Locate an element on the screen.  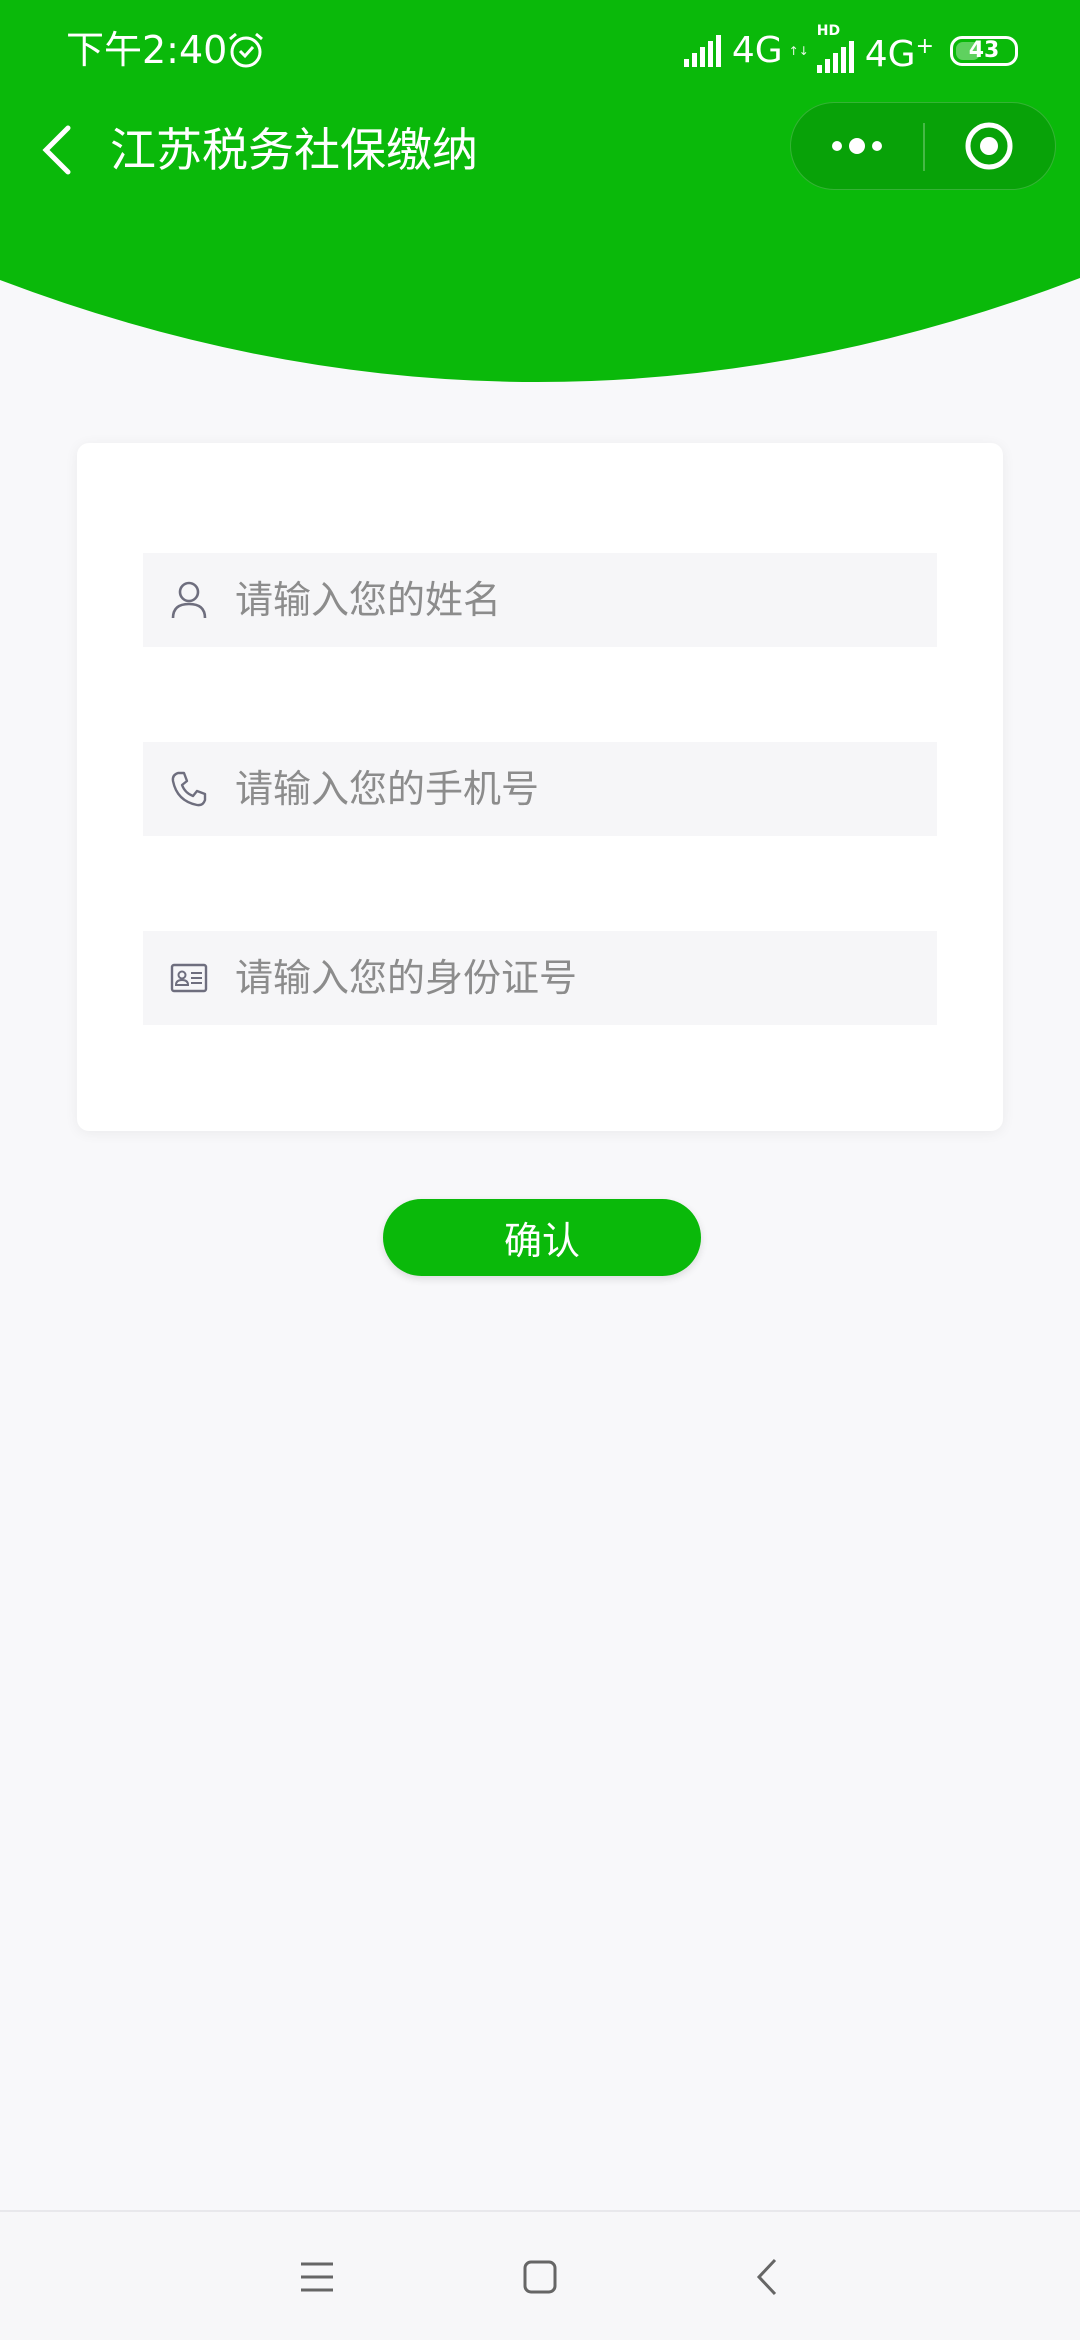
name-field is located at coordinates (540, 600).